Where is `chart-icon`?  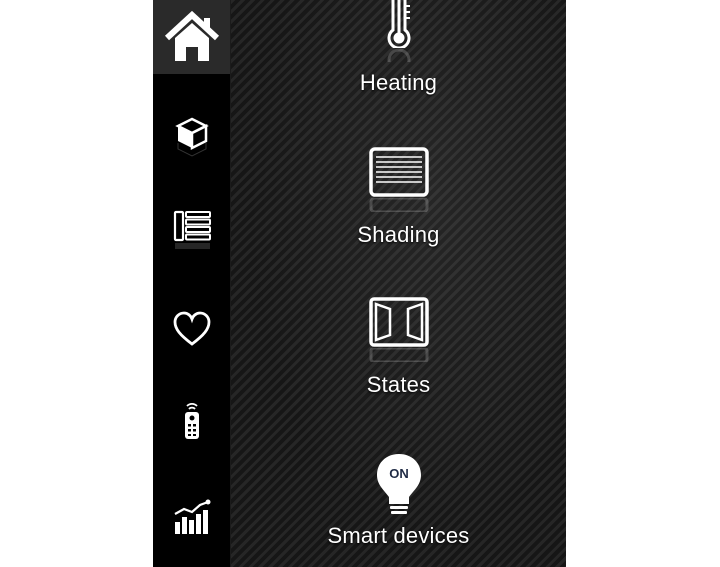
chart-icon is located at coordinates (191, 516).